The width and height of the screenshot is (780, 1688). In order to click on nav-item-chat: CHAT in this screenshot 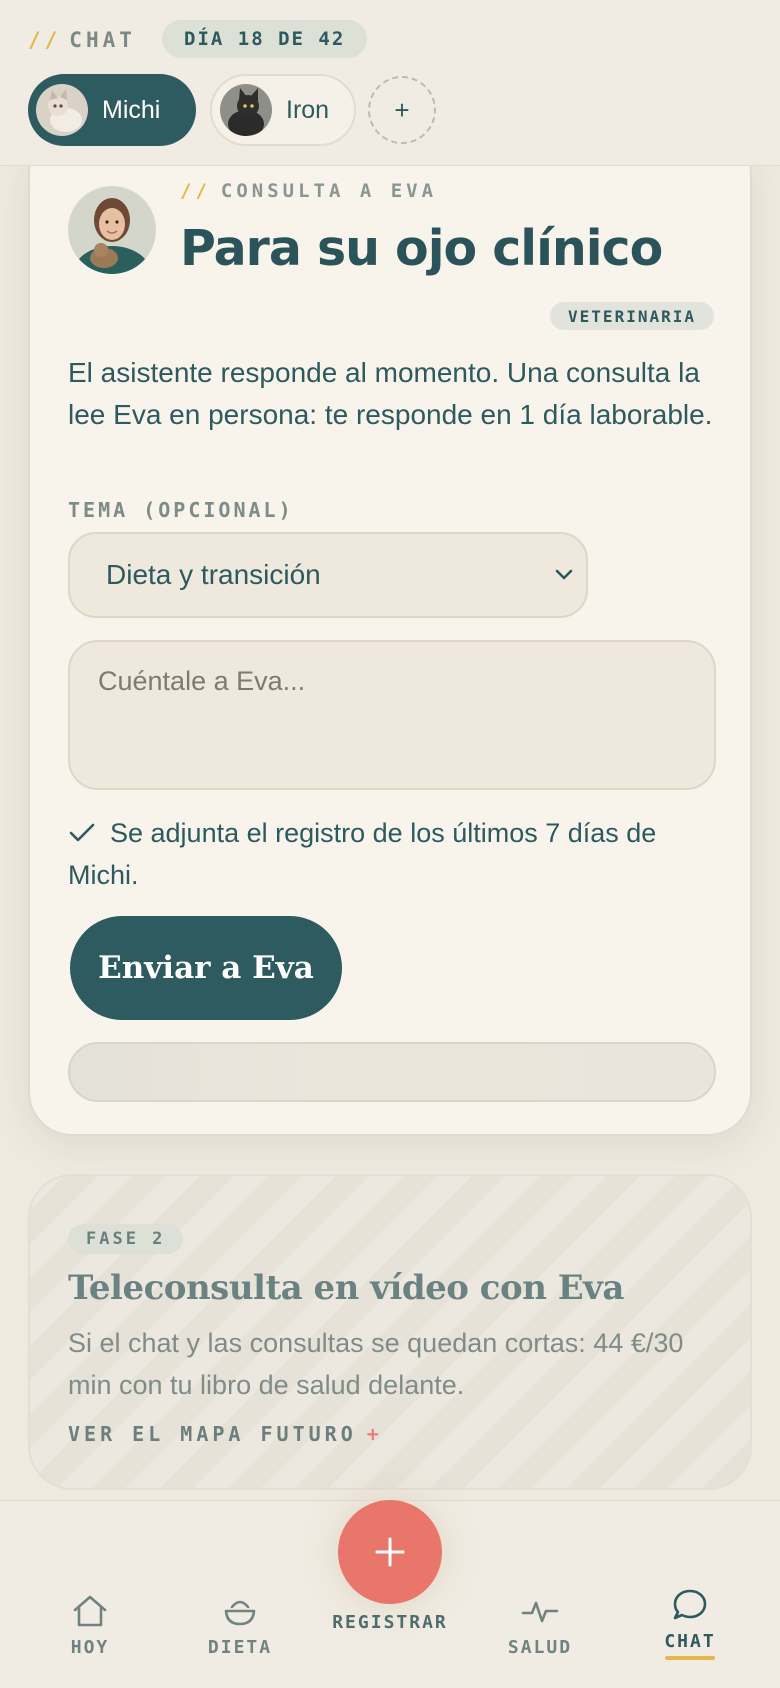, I will do `click(690, 1623)`.